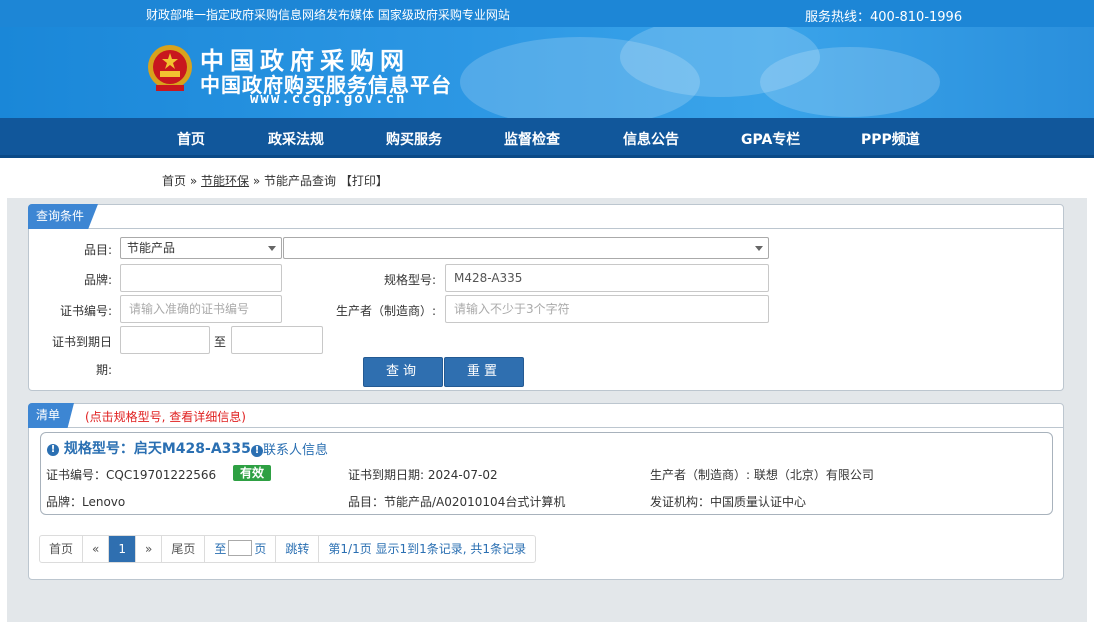  What do you see at coordinates (184, 549) in the screenshot?
I see `page-last-button: 尾页` at bounding box center [184, 549].